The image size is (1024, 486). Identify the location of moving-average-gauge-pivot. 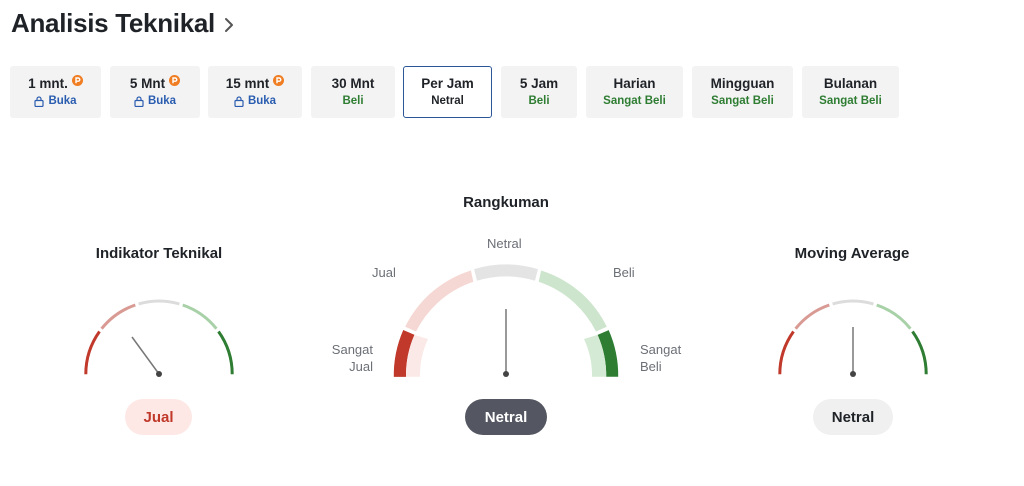
(853, 374).